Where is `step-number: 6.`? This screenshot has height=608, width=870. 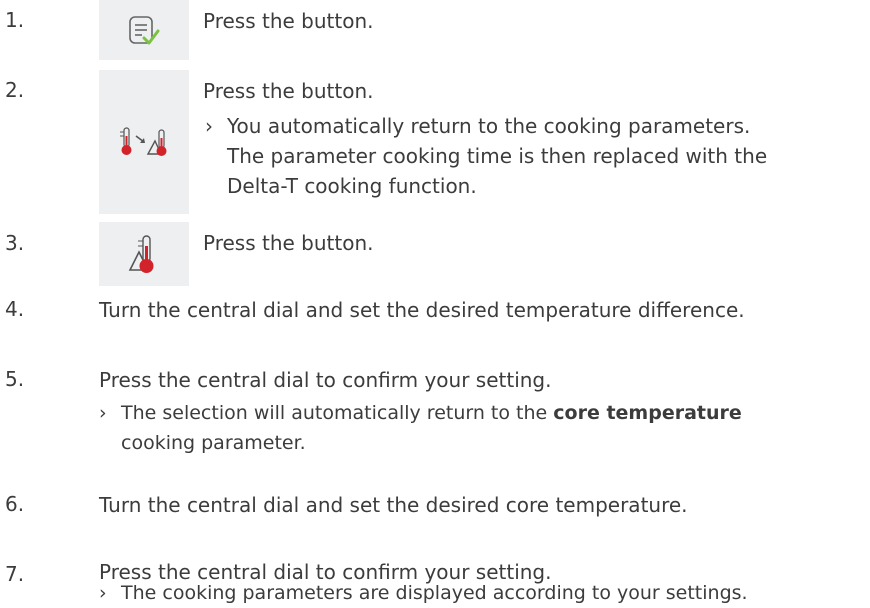
step-number: 6. is located at coordinates (15, 504).